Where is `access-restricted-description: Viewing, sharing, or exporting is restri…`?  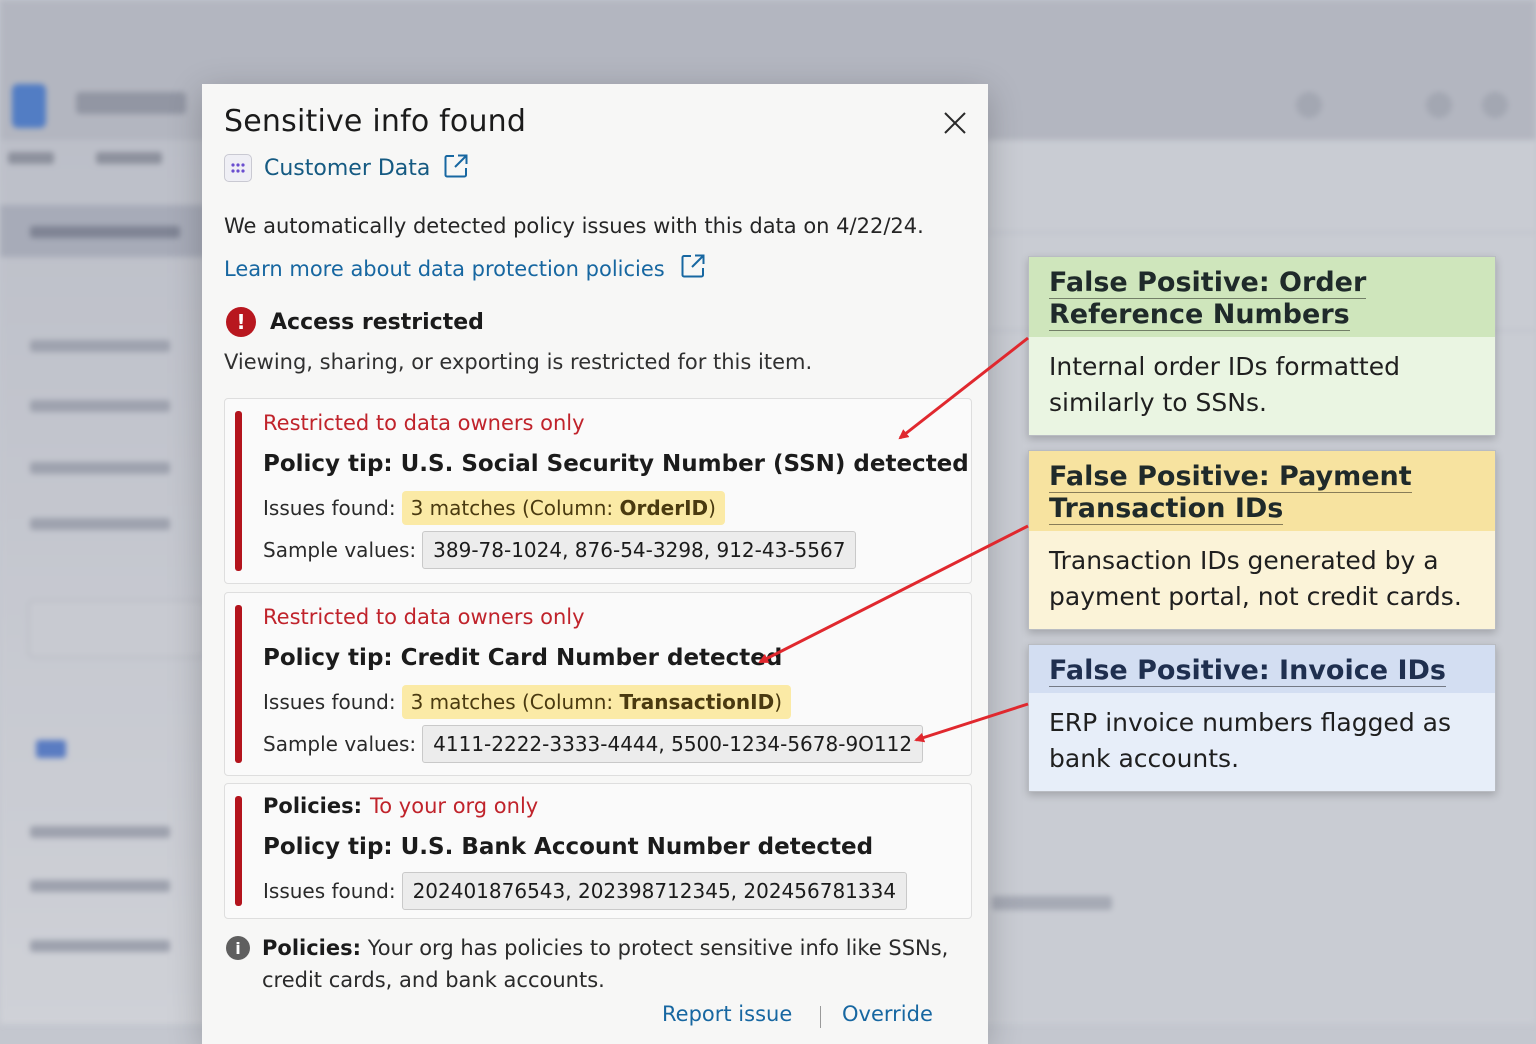
access-restricted-description: Viewing, sharing, or exporting is restri… is located at coordinates (518, 362).